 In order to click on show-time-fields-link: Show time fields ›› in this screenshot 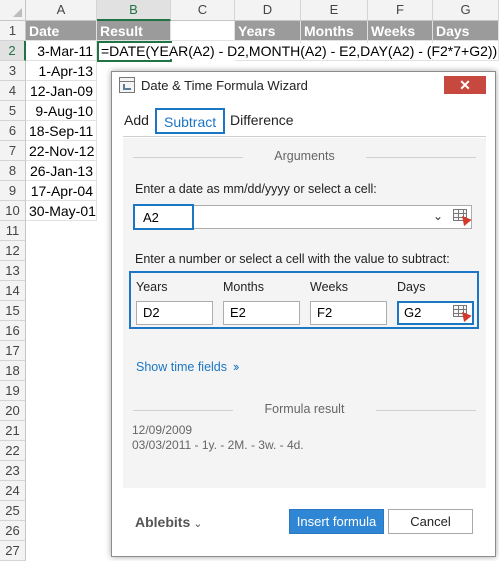, I will do `click(188, 367)`.